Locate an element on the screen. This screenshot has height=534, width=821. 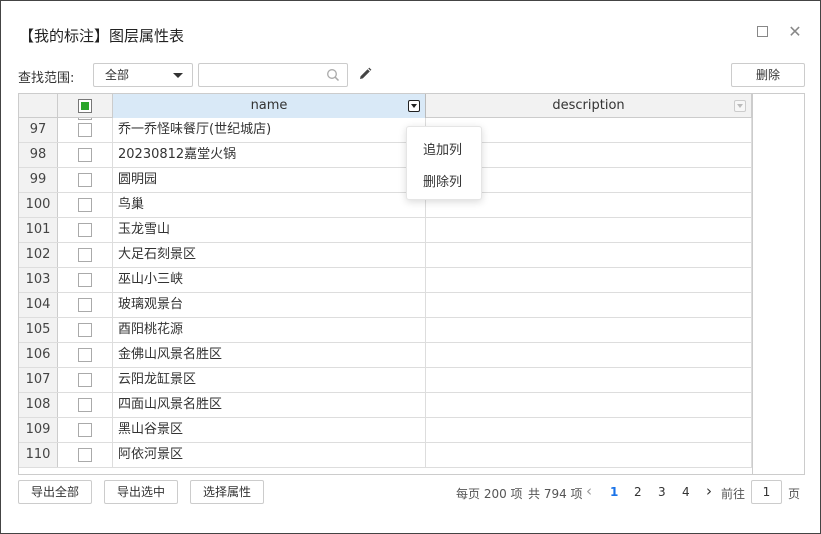
scope-select-value: 全部 is located at coordinates (117, 75).